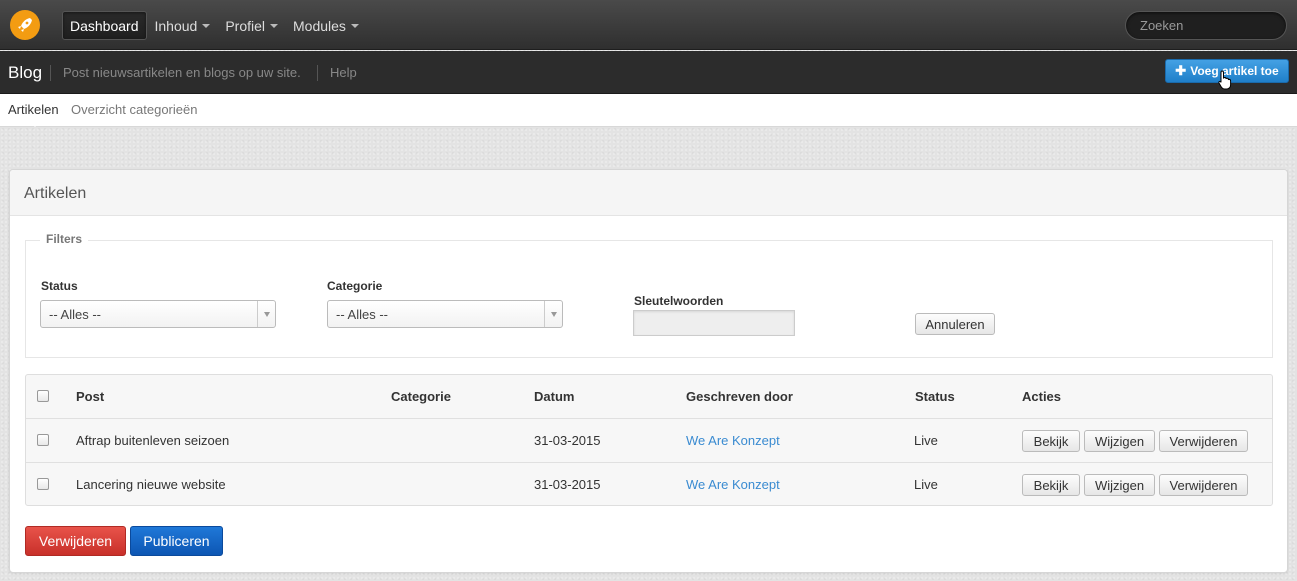 Image resolution: width=1297 pixels, height=581 pixels. Describe the element at coordinates (343, 72) in the screenshot. I see `help-link: Help` at that location.